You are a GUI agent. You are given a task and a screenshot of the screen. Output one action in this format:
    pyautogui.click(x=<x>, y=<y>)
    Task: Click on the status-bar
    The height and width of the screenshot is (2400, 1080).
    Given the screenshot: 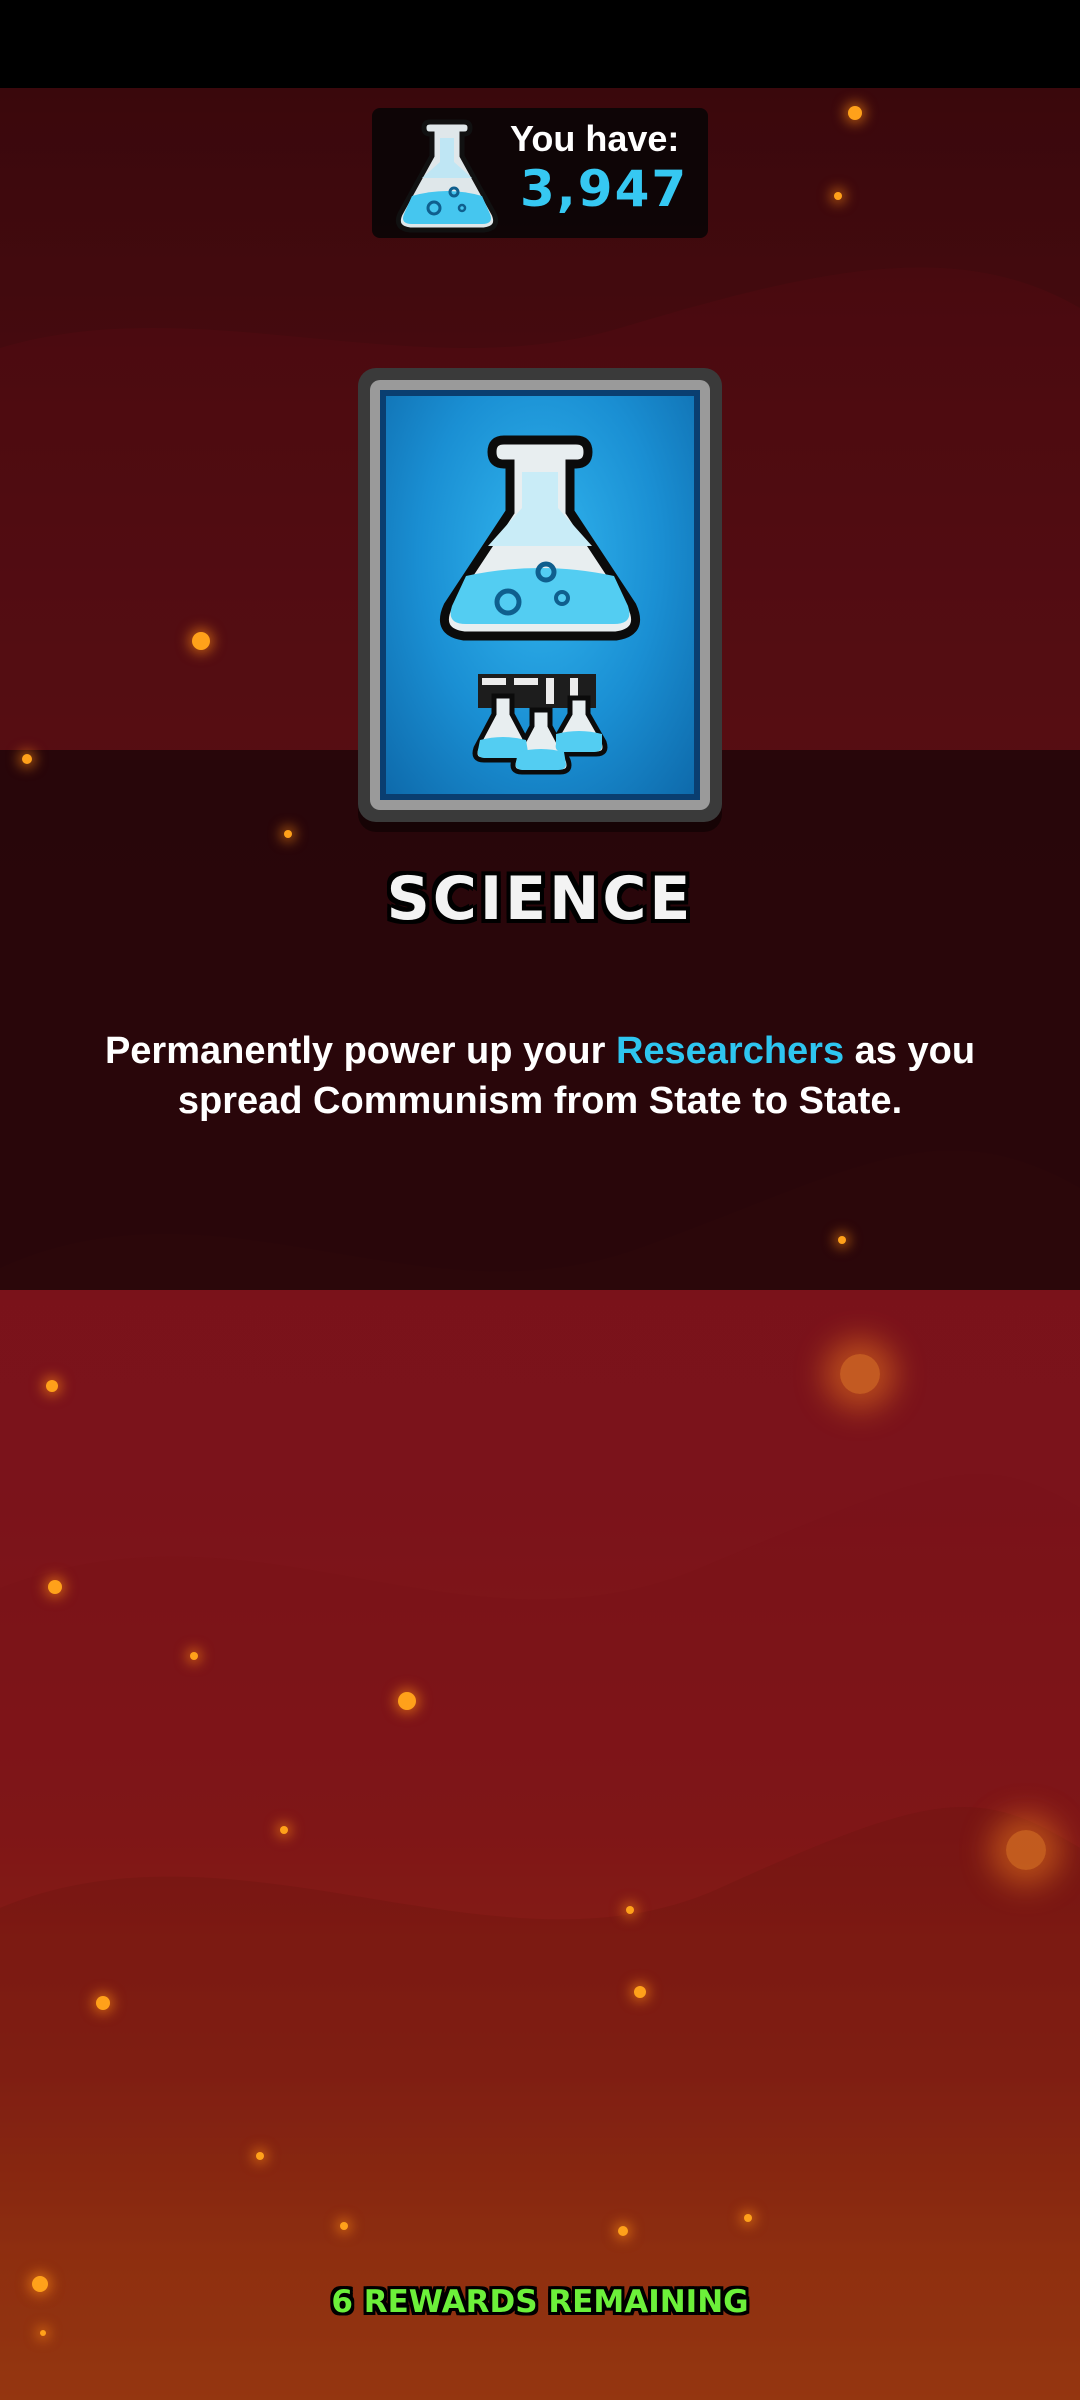 What is the action you would take?
    pyautogui.click(x=540, y=44)
    